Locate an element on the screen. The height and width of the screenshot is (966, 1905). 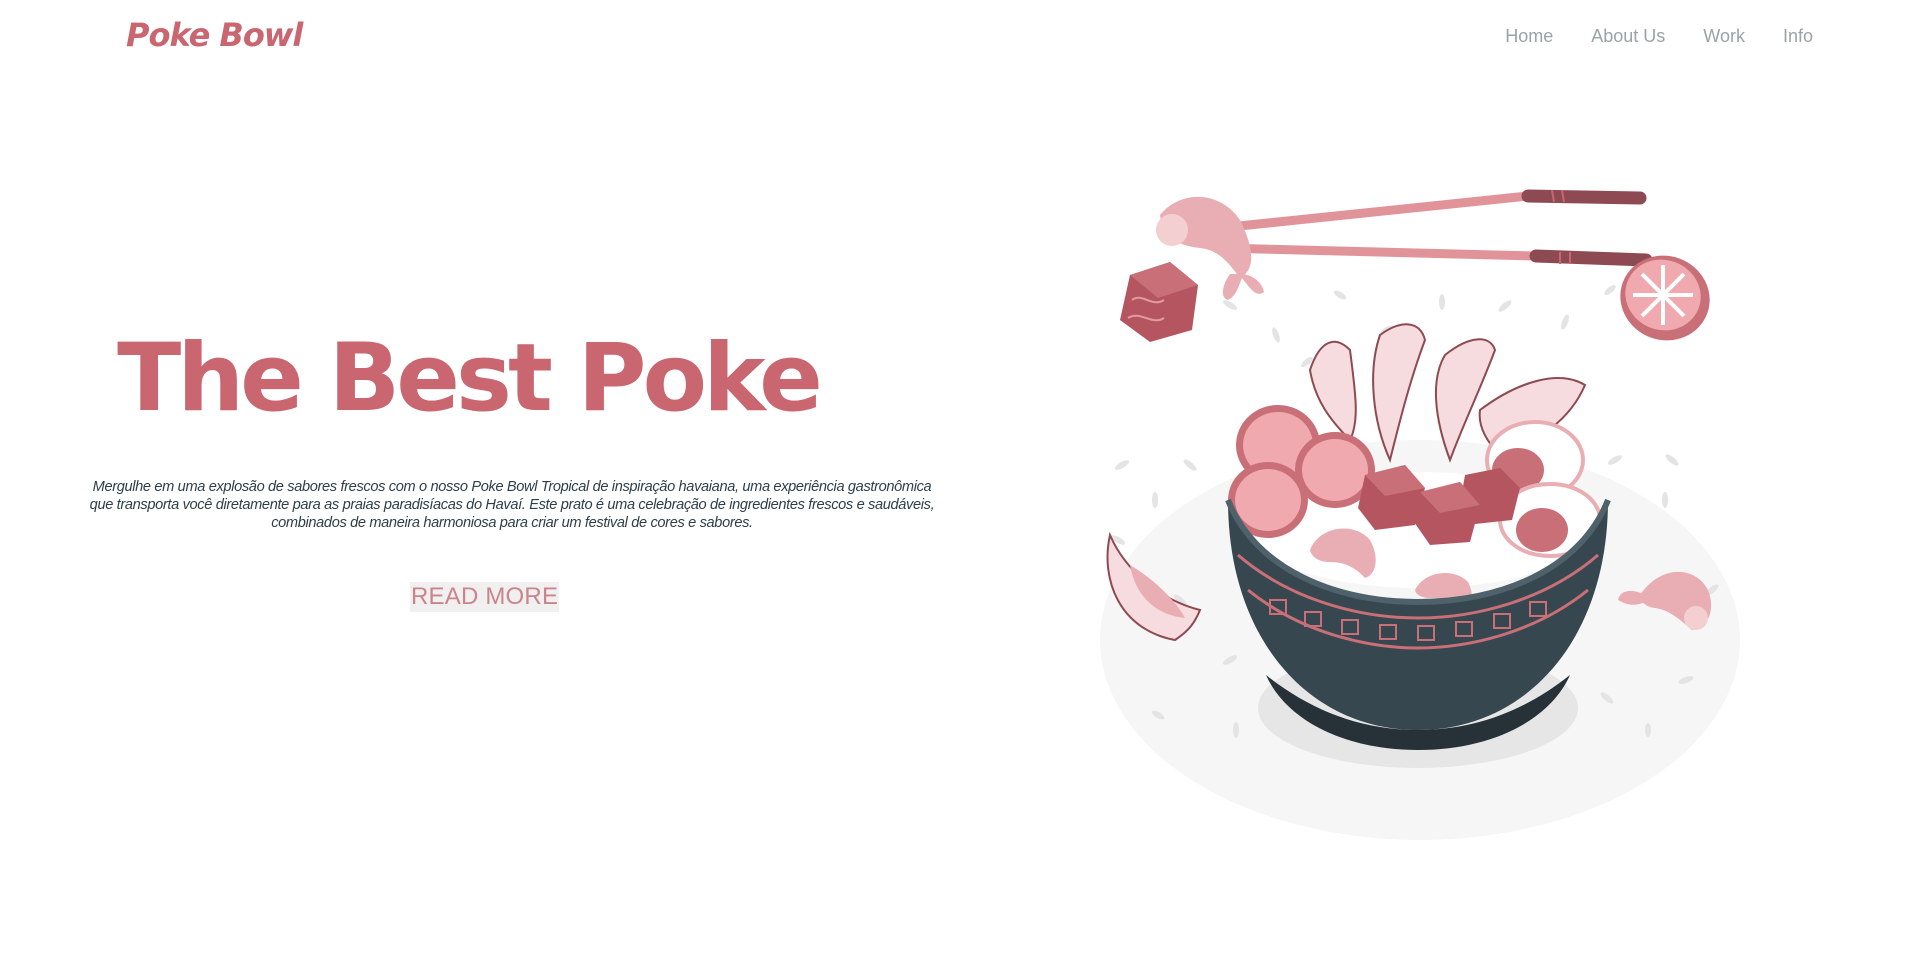
hero-title: The Best Poke is located at coordinates (470, 378).